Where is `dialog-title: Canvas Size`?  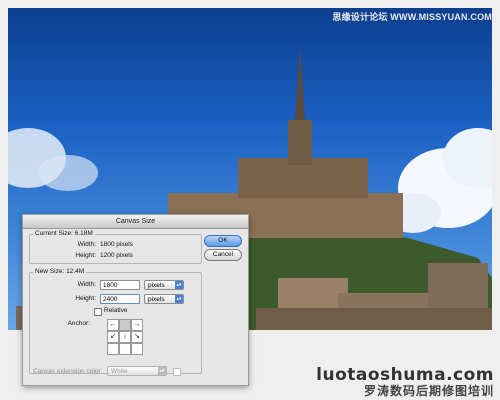
dialog-title: Canvas Size is located at coordinates (135, 222).